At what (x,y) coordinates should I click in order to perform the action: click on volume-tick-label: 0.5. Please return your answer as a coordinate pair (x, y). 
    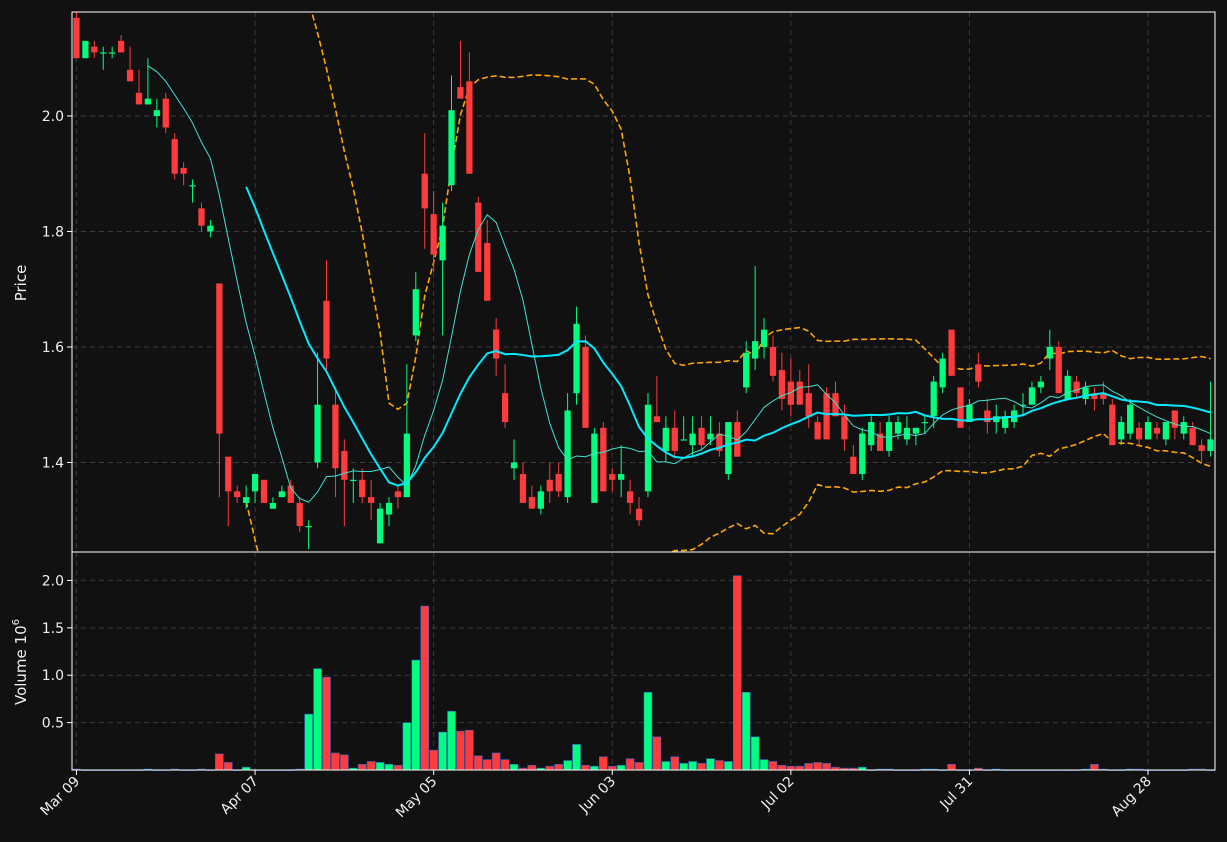
    Looking at the image, I should click on (53, 724).